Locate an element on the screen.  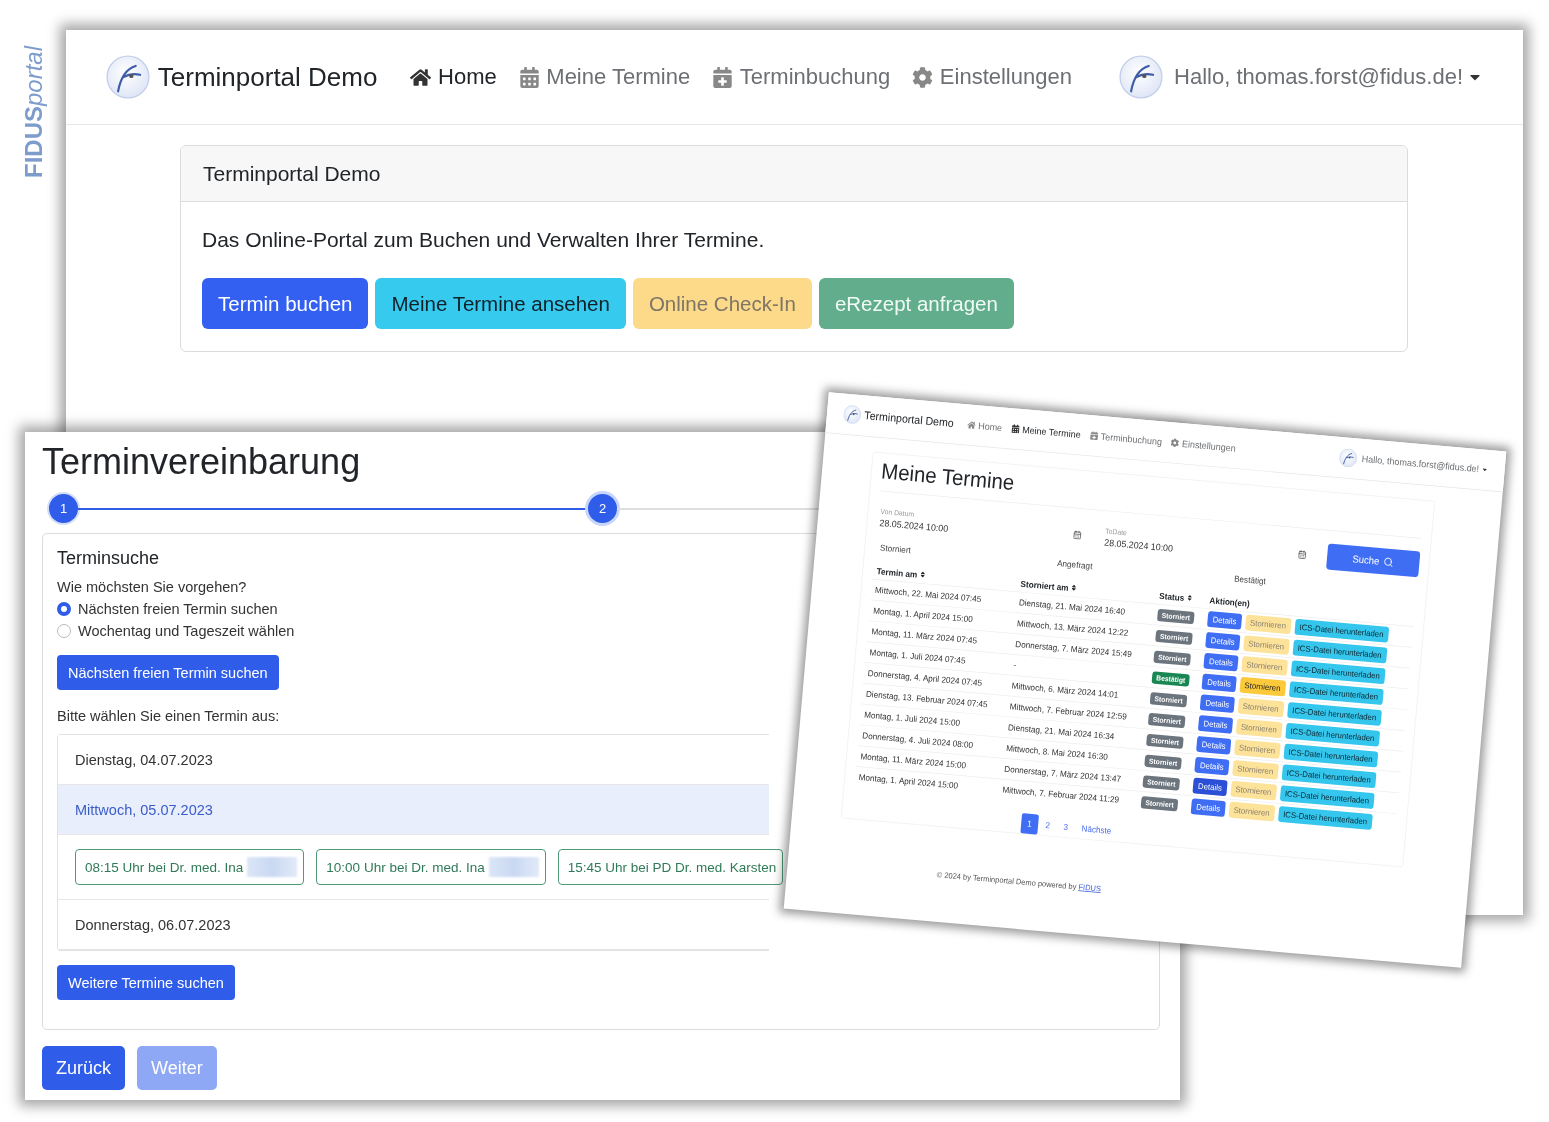
day-item: Dienstag, 04.07.2023 is located at coordinates (413, 760).